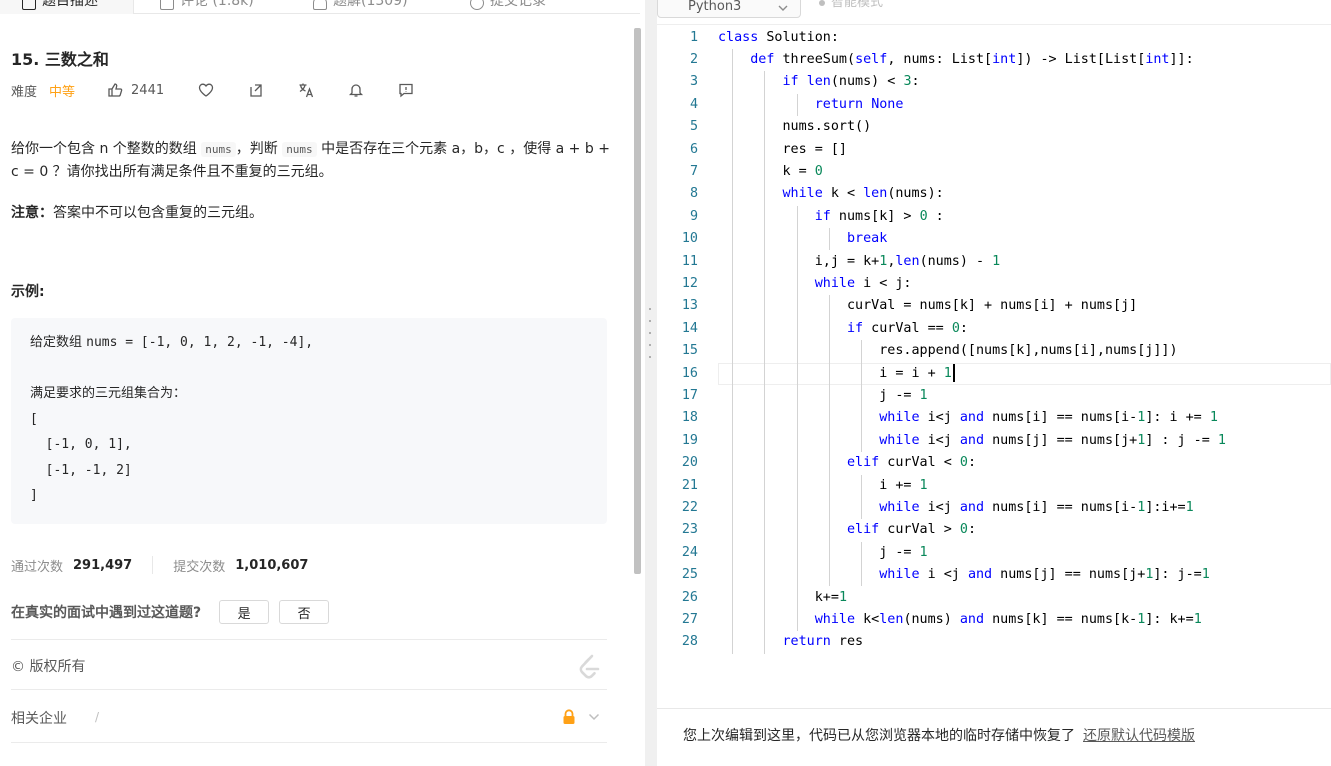  Describe the element at coordinates (994, 463) in the screenshot. I see `code-line: 20 elif curVal < 0:` at that location.